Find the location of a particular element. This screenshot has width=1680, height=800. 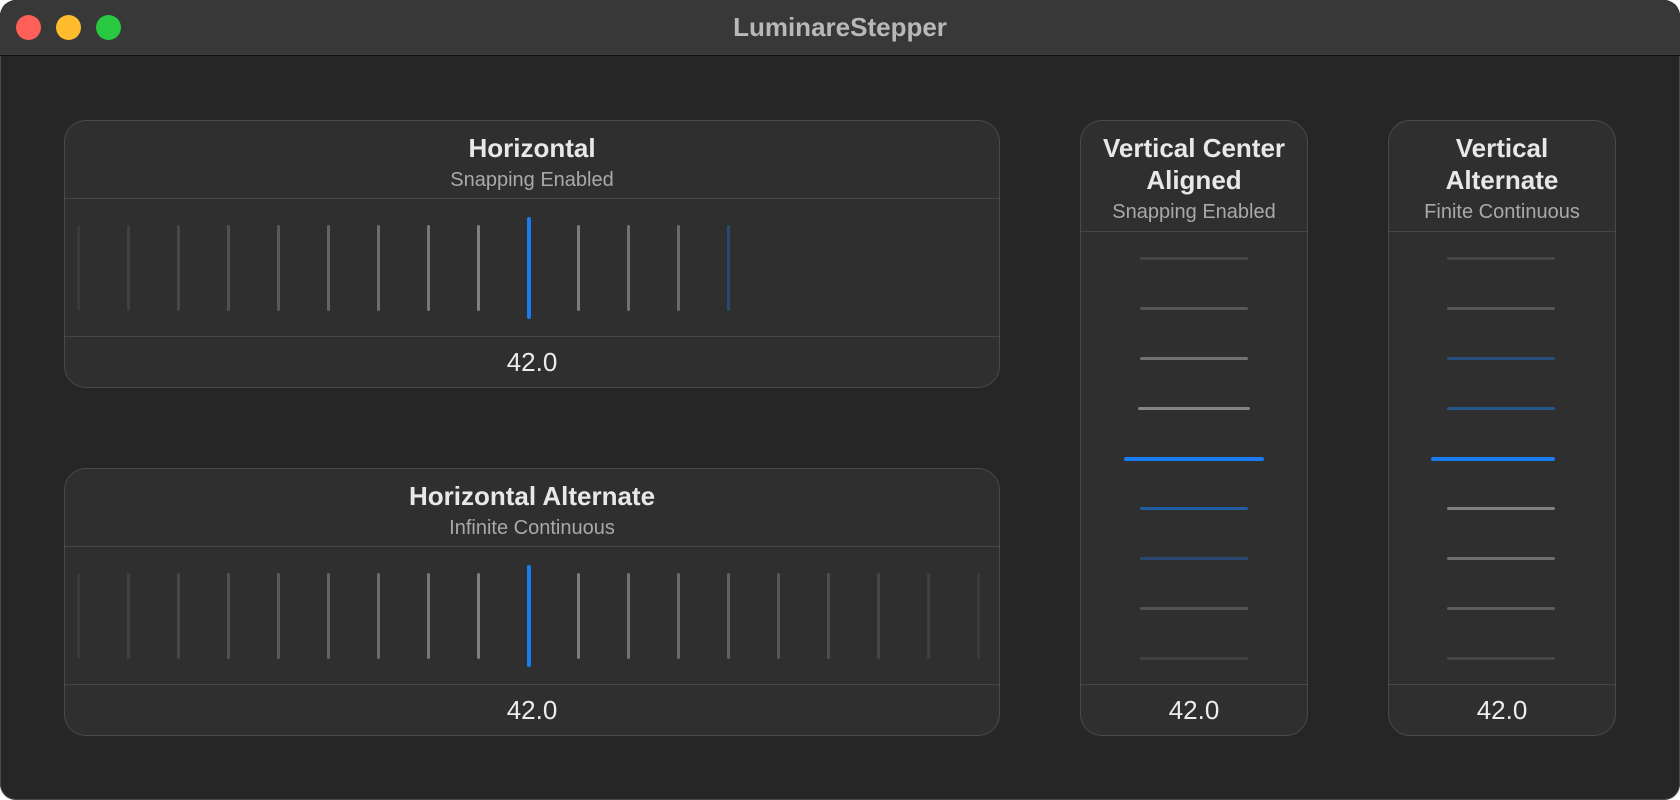

title-bar: LuminareStepper is located at coordinates (840, 28).